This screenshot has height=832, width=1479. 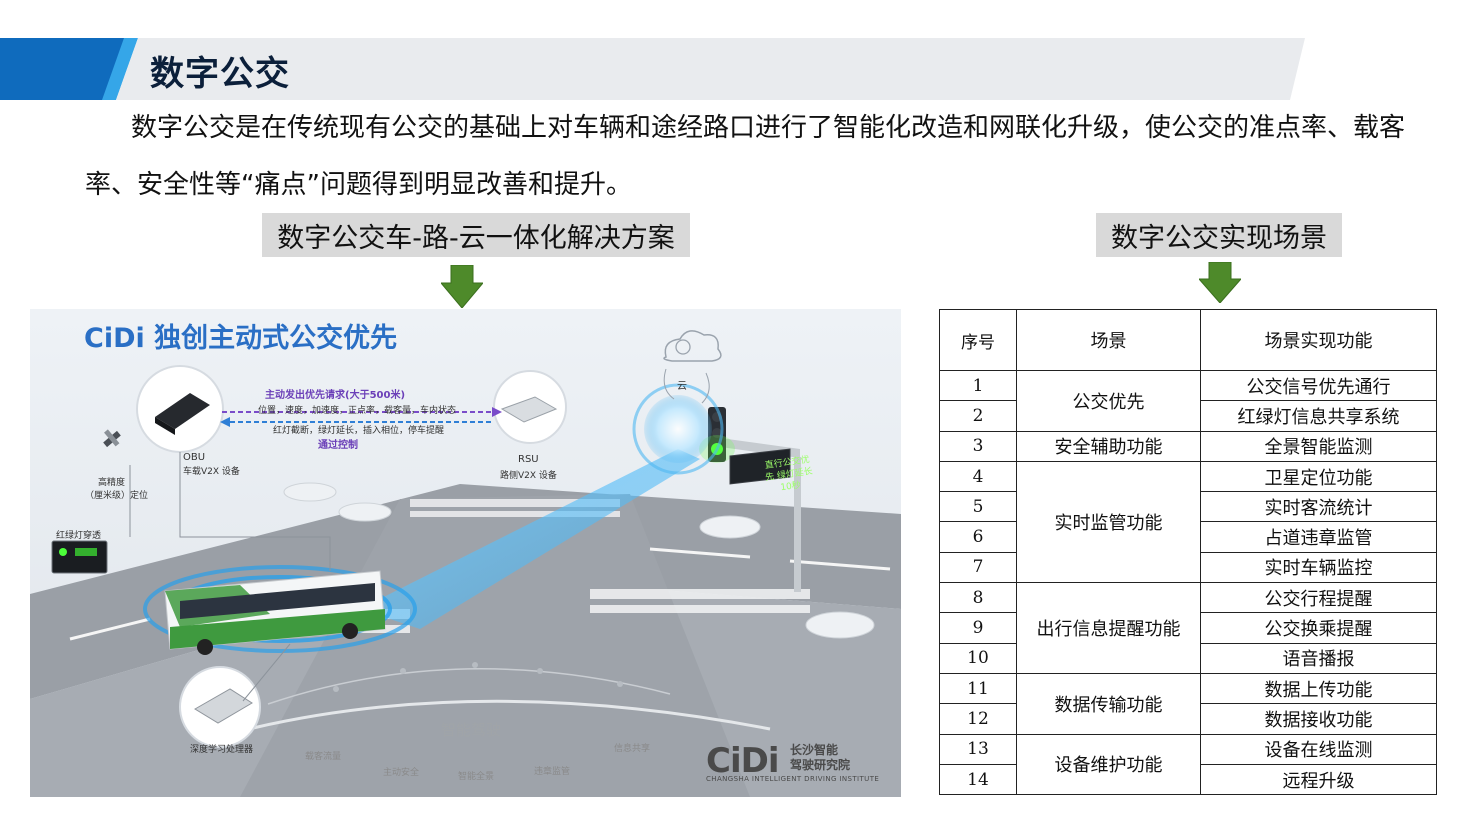 I want to click on function-cell: 设备在线监测, so click(x=1318, y=749).